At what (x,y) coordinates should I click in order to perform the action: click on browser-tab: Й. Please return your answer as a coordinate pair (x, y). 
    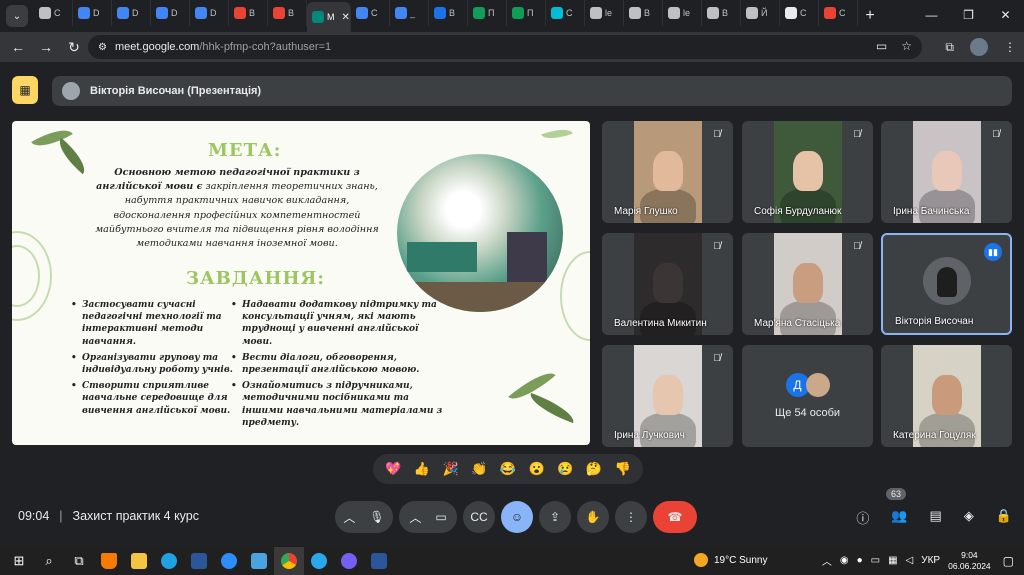
    Looking at the image, I should click on (760, 13).